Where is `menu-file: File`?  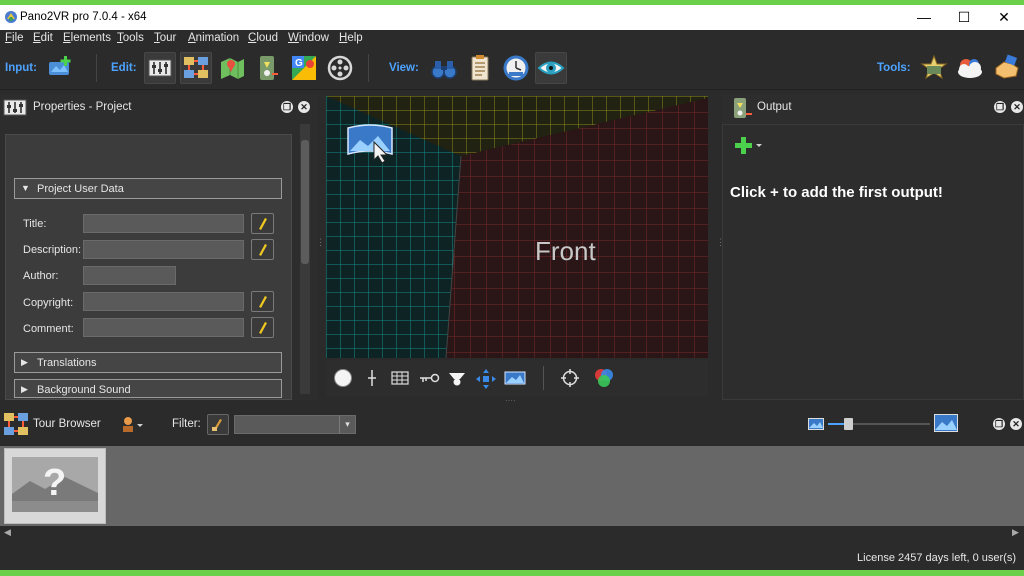 menu-file: File is located at coordinates (14, 38).